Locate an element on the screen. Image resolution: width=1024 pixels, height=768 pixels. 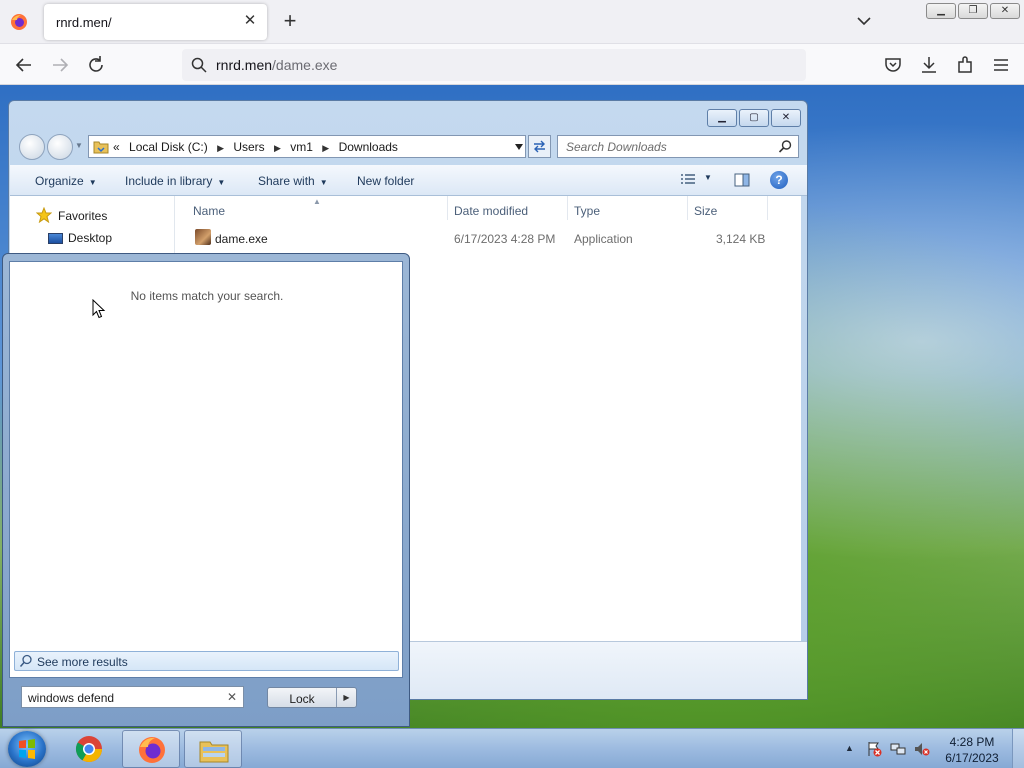
breadcrumb-overflow: « is located at coordinates (116, 147).